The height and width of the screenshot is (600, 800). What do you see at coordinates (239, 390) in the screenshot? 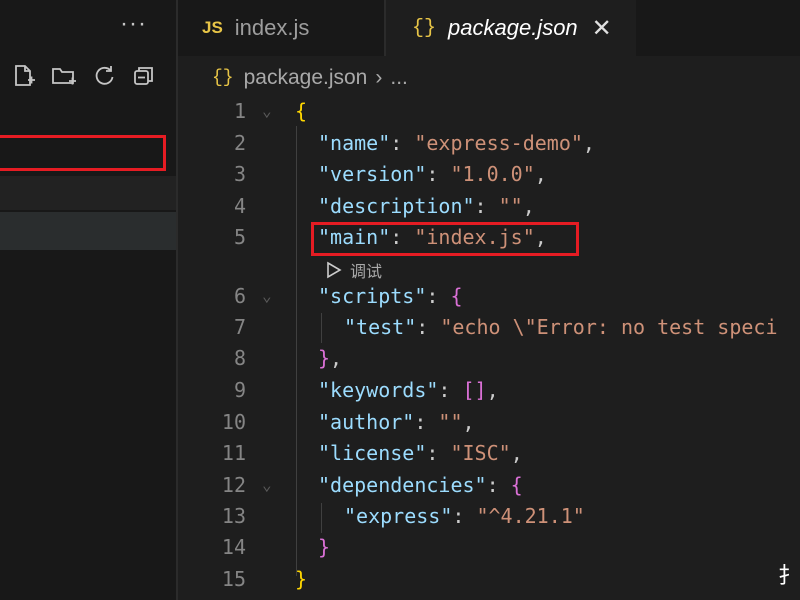
I see `line-number: 9` at bounding box center [239, 390].